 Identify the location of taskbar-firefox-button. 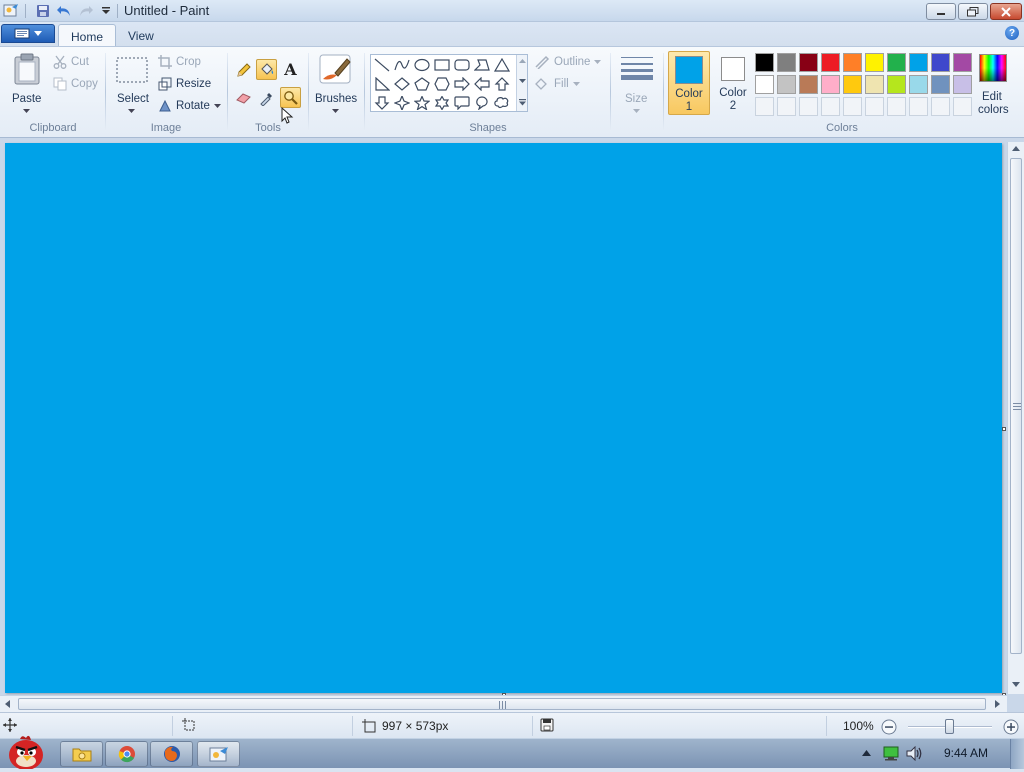
(171, 754).